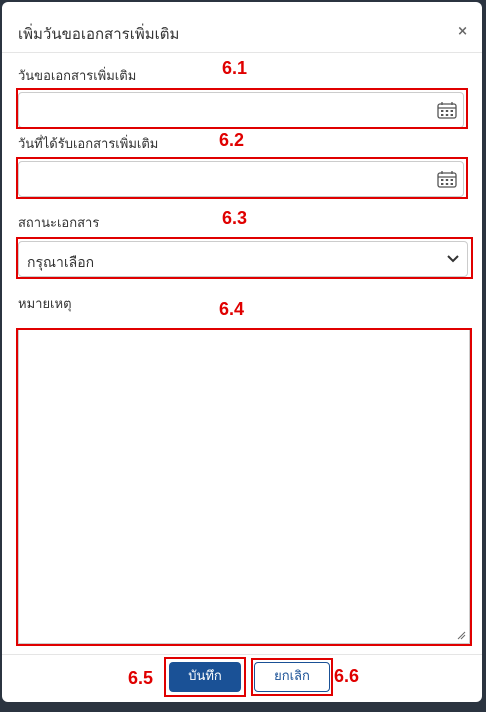  Describe the element at coordinates (235, 68) in the screenshot. I see `annotation-6-1: 6.1` at that location.